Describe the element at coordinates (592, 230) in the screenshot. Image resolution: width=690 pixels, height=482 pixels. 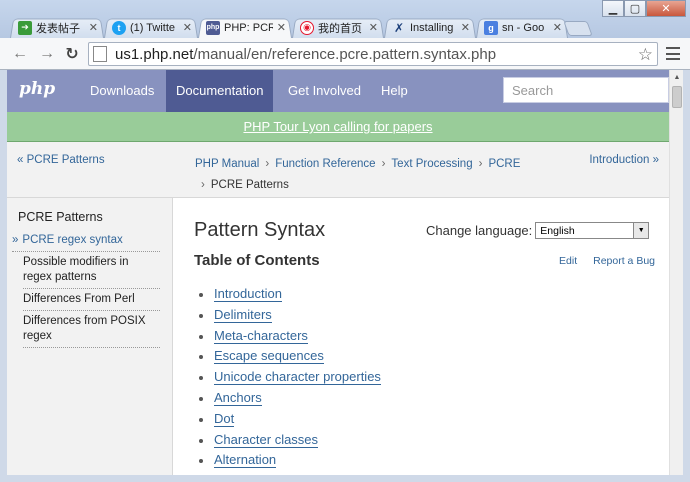
I see `language-select: English ▼` at that location.